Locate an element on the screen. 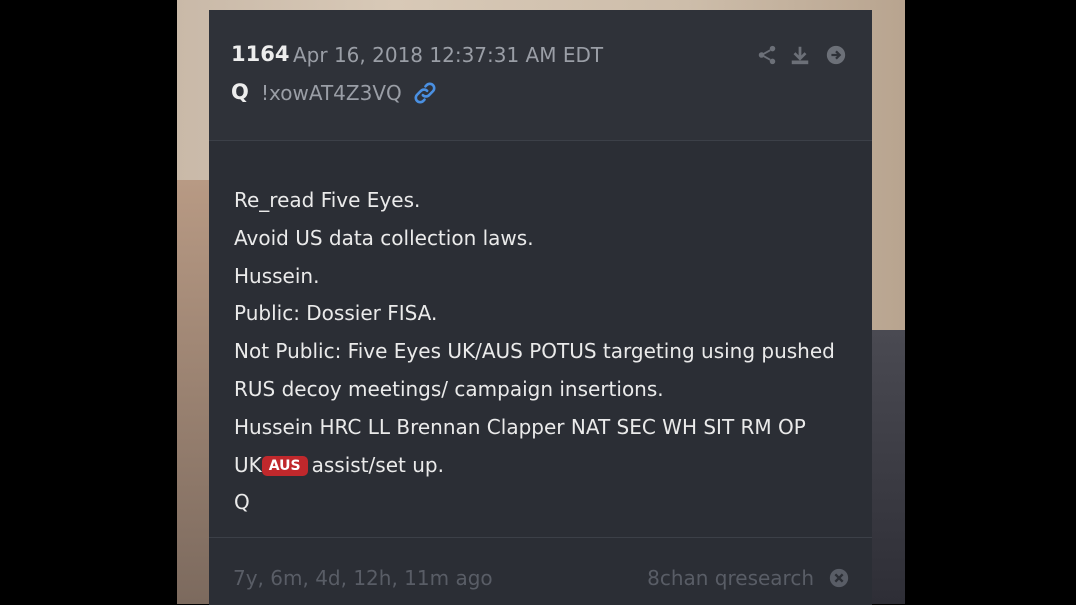 This screenshot has width=1076, height=605. post-line: Avoid US data collection laws. is located at coordinates (384, 237).